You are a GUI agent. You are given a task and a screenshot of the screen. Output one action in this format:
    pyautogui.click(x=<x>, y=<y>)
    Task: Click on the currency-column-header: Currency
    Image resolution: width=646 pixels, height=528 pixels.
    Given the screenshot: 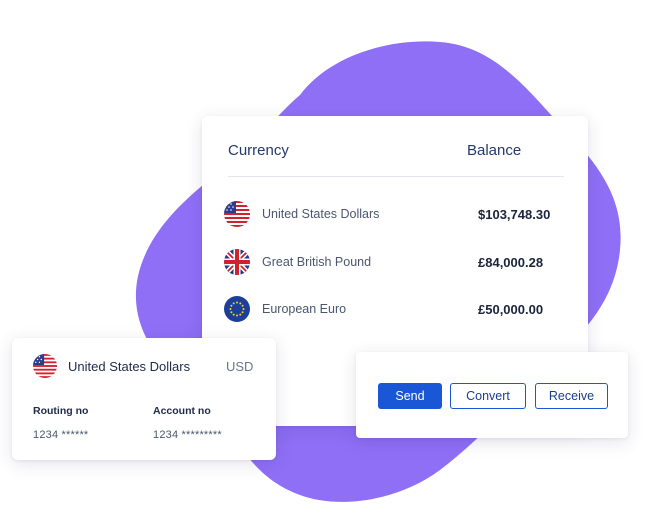 What is the action you would take?
    pyautogui.click(x=258, y=150)
    